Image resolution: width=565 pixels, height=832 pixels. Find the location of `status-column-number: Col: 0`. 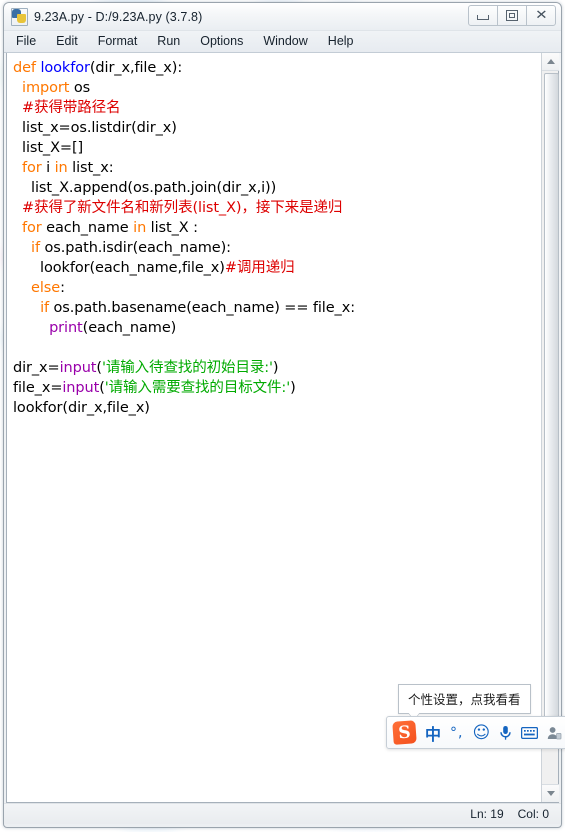

status-column-number: Col: 0 is located at coordinates (533, 814).